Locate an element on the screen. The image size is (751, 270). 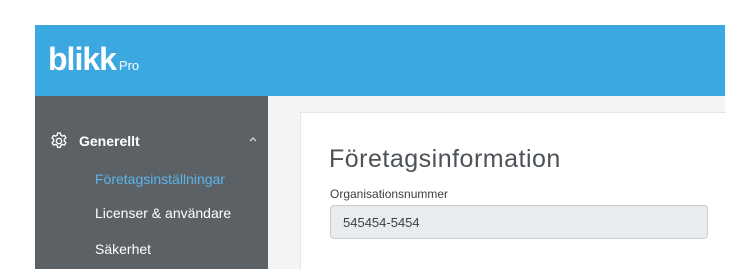
page-title: Företagsinformation is located at coordinates (445, 159).